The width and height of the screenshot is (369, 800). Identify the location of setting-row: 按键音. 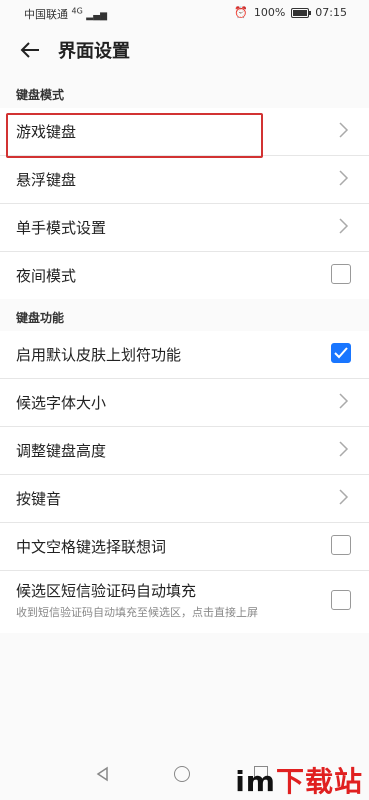
(184, 499).